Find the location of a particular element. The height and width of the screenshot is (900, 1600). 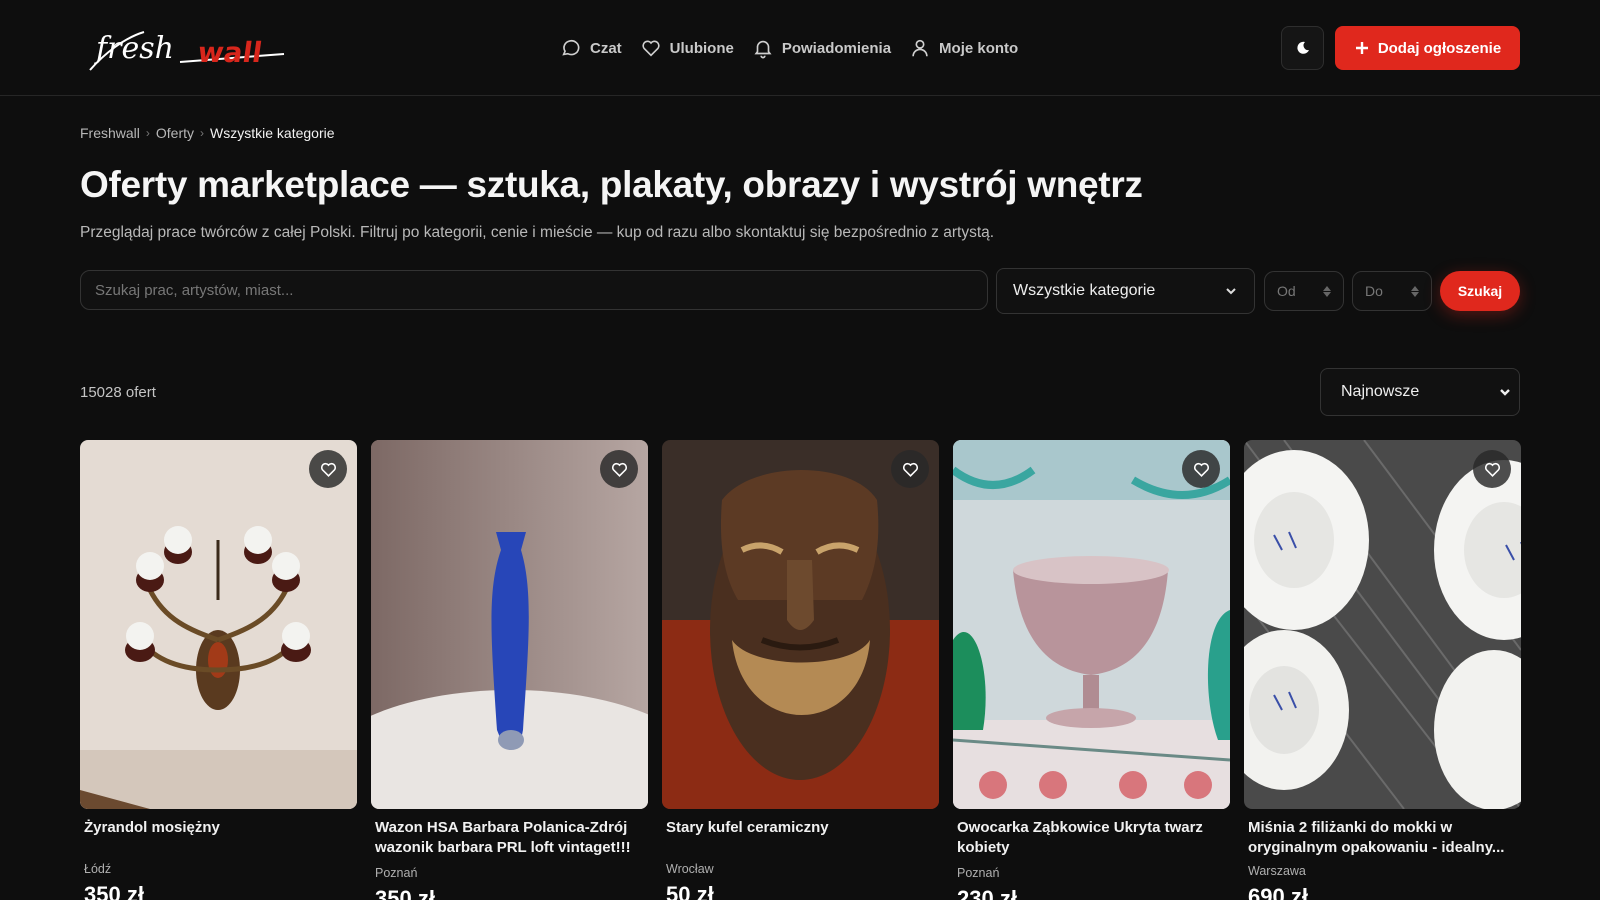

svg-text: fresh is located at coordinates (134, 48).